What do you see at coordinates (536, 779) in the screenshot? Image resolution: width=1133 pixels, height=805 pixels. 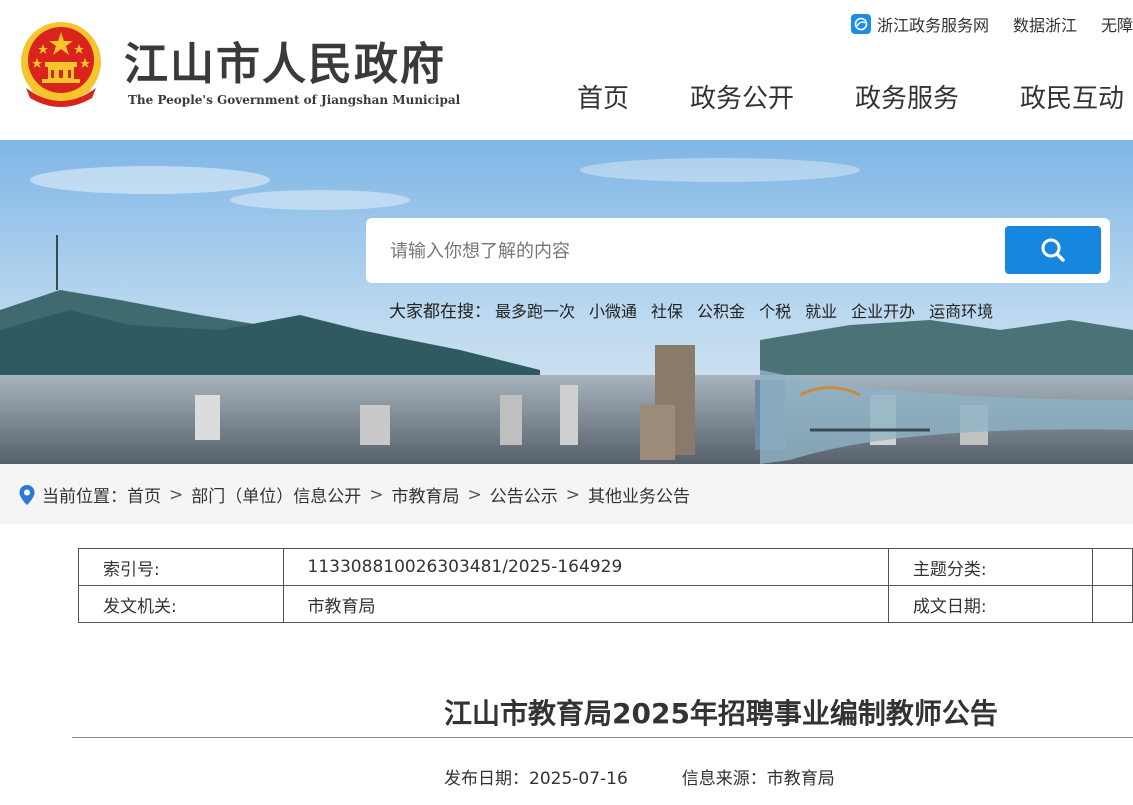 I see `publish-date: 发布日期：2025-07-16` at bounding box center [536, 779].